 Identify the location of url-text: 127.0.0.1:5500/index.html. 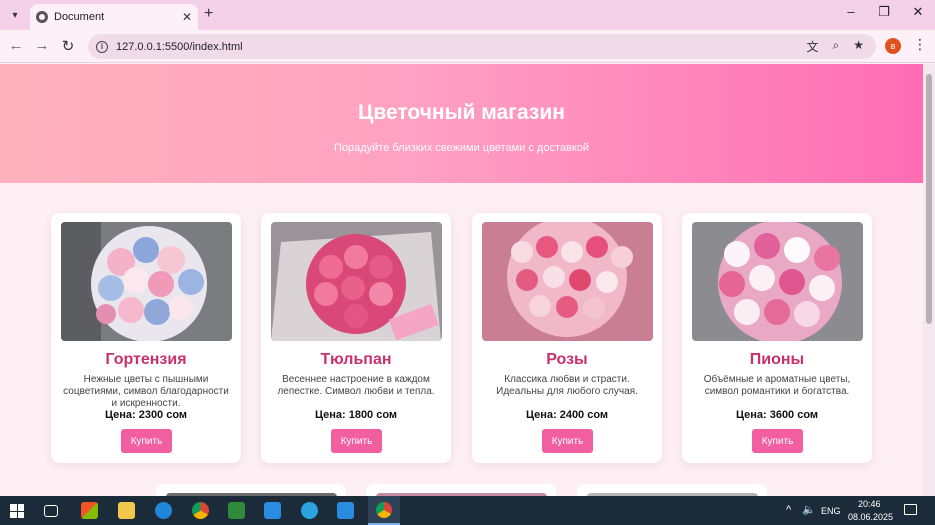
(179, 47).